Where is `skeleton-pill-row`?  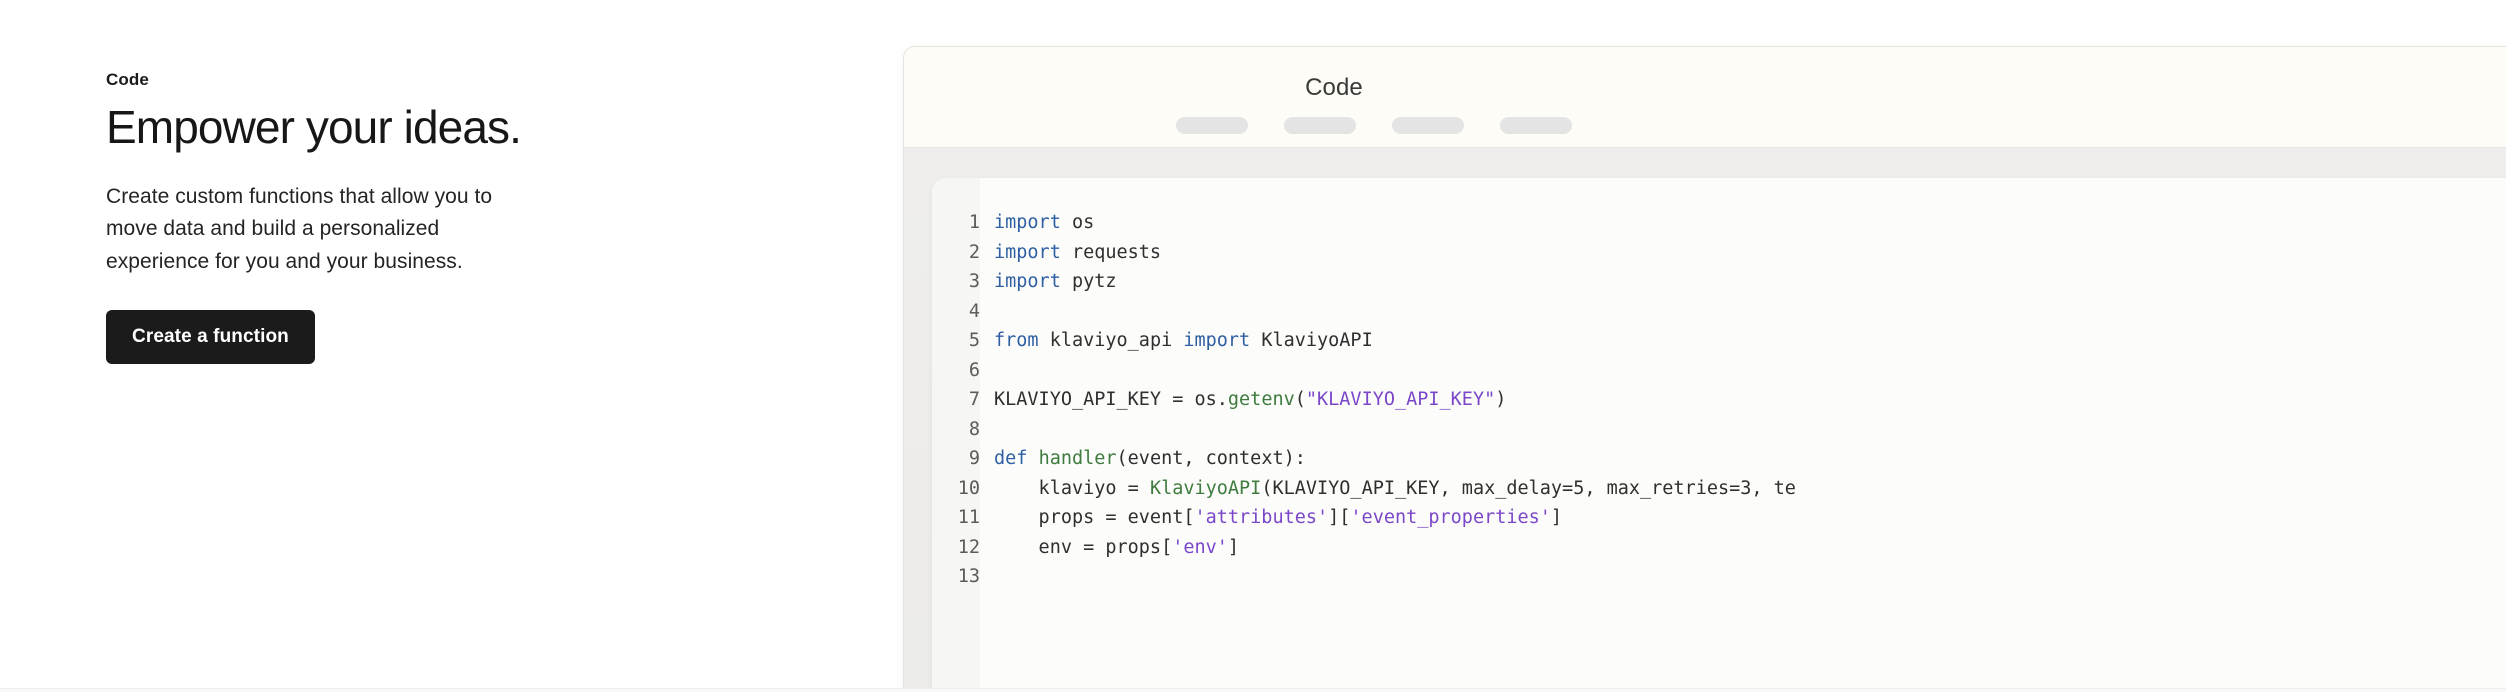 skeleton-pill-row is located at coordinates (1374, 125).